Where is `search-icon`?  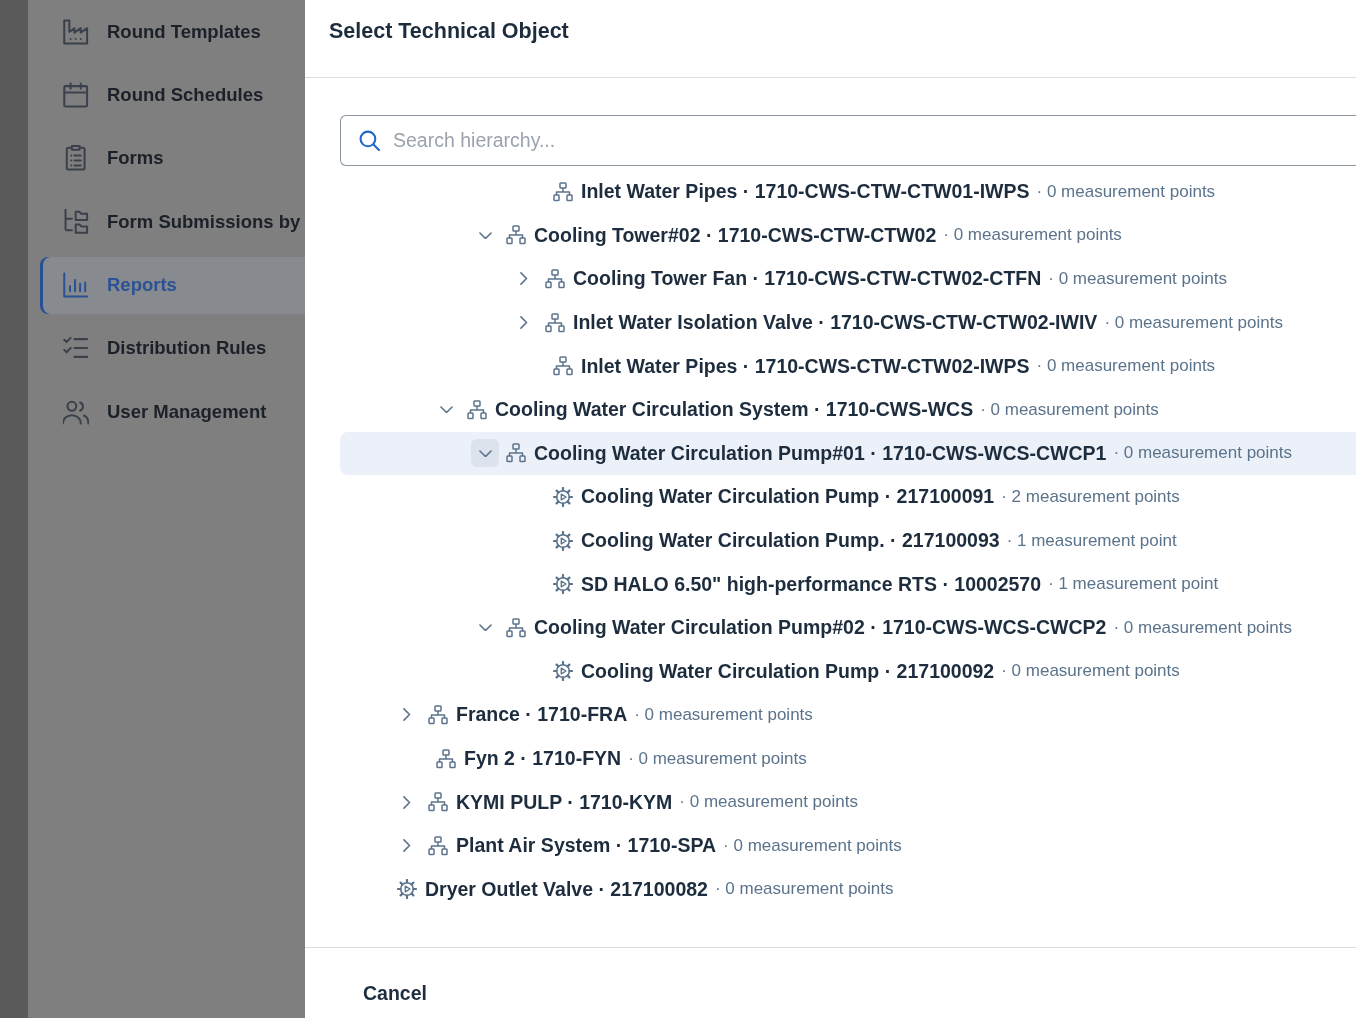
search-icon is located at coordinates (369, 140).